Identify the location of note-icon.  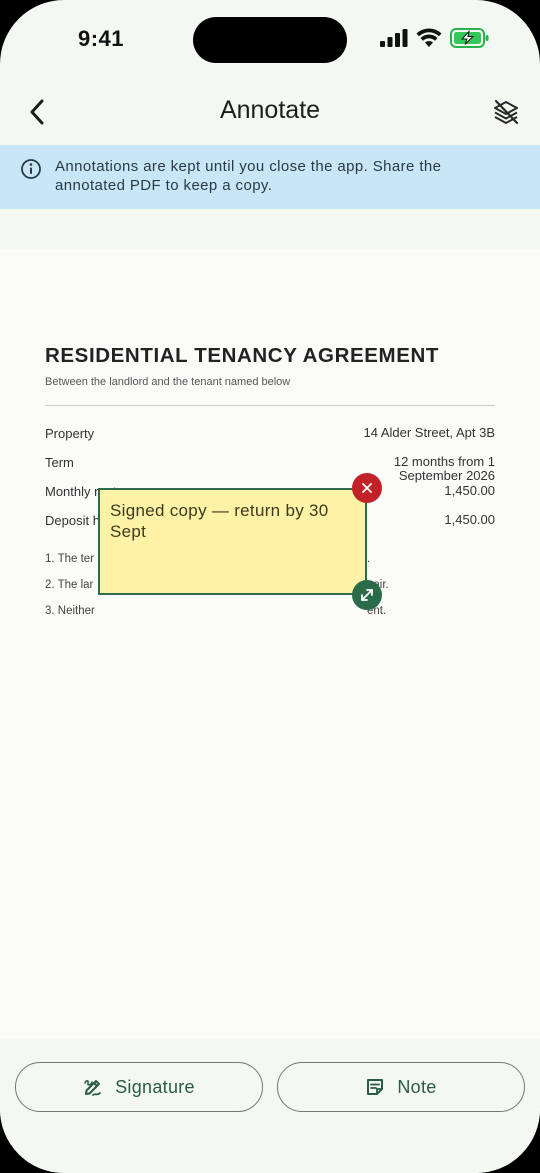
(375, 1087).